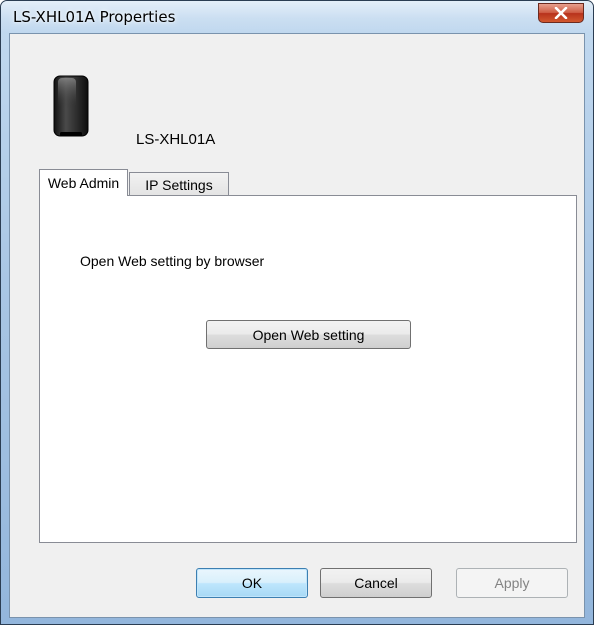 The width and height of the screenshot is (594, 625). I want to click on tab-label: IP Settings, so click(179, 184).